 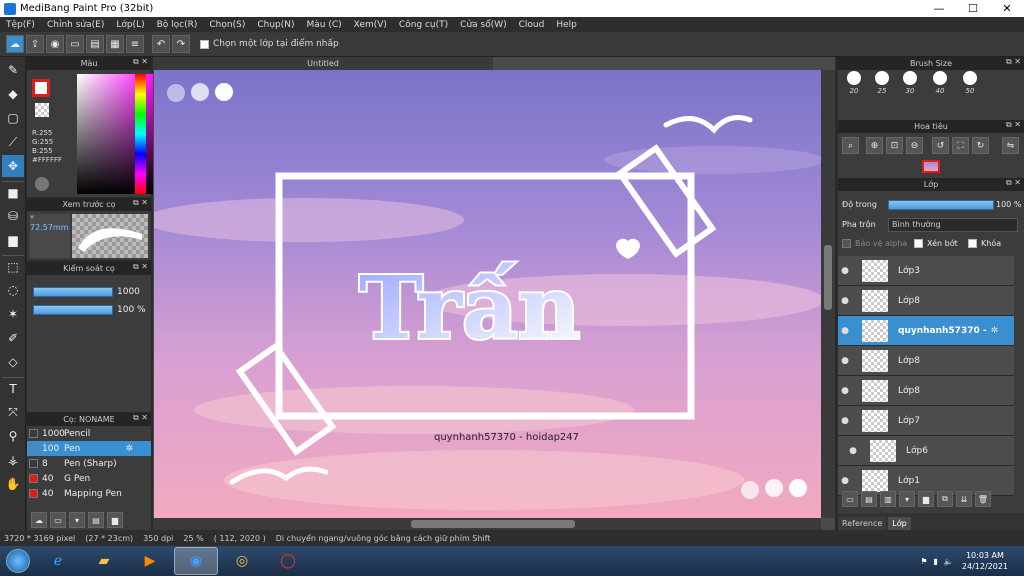 I want to click on text-tool-icon: T, so click(x=13, y=388).